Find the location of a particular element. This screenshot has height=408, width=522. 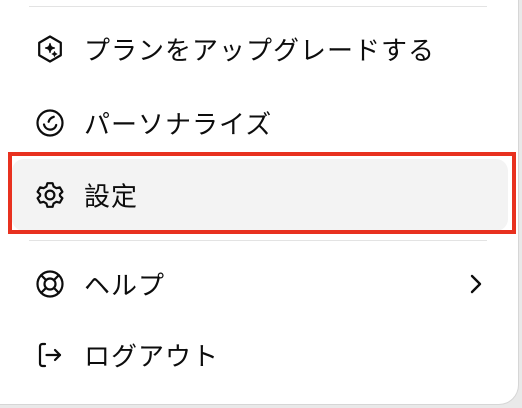

menu-item-personalize-label: パーソナライズ is located at coordinates (178, 125).